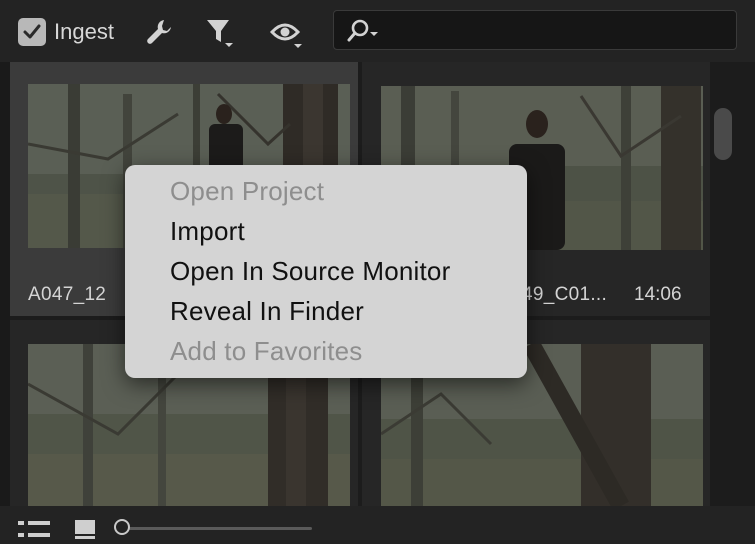  I want to click on search-field, so click(535, 30).